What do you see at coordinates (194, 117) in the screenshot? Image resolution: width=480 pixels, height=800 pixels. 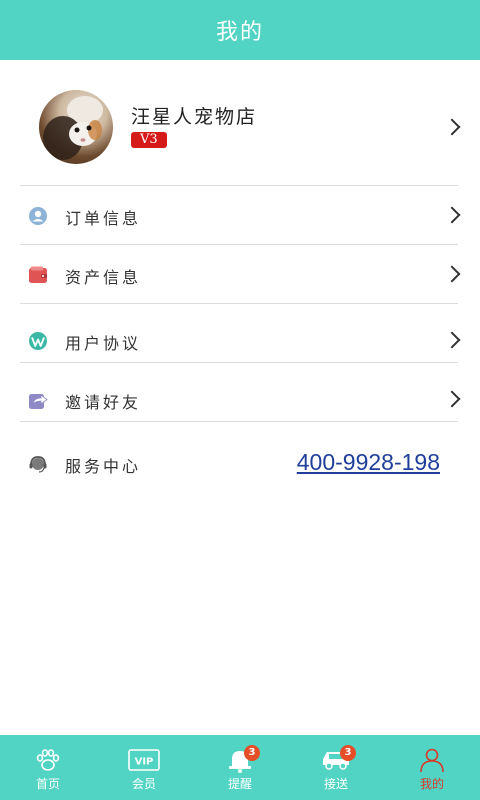 I see `shop-name: 汪星人宠物店` at bounding box center [194, 117].